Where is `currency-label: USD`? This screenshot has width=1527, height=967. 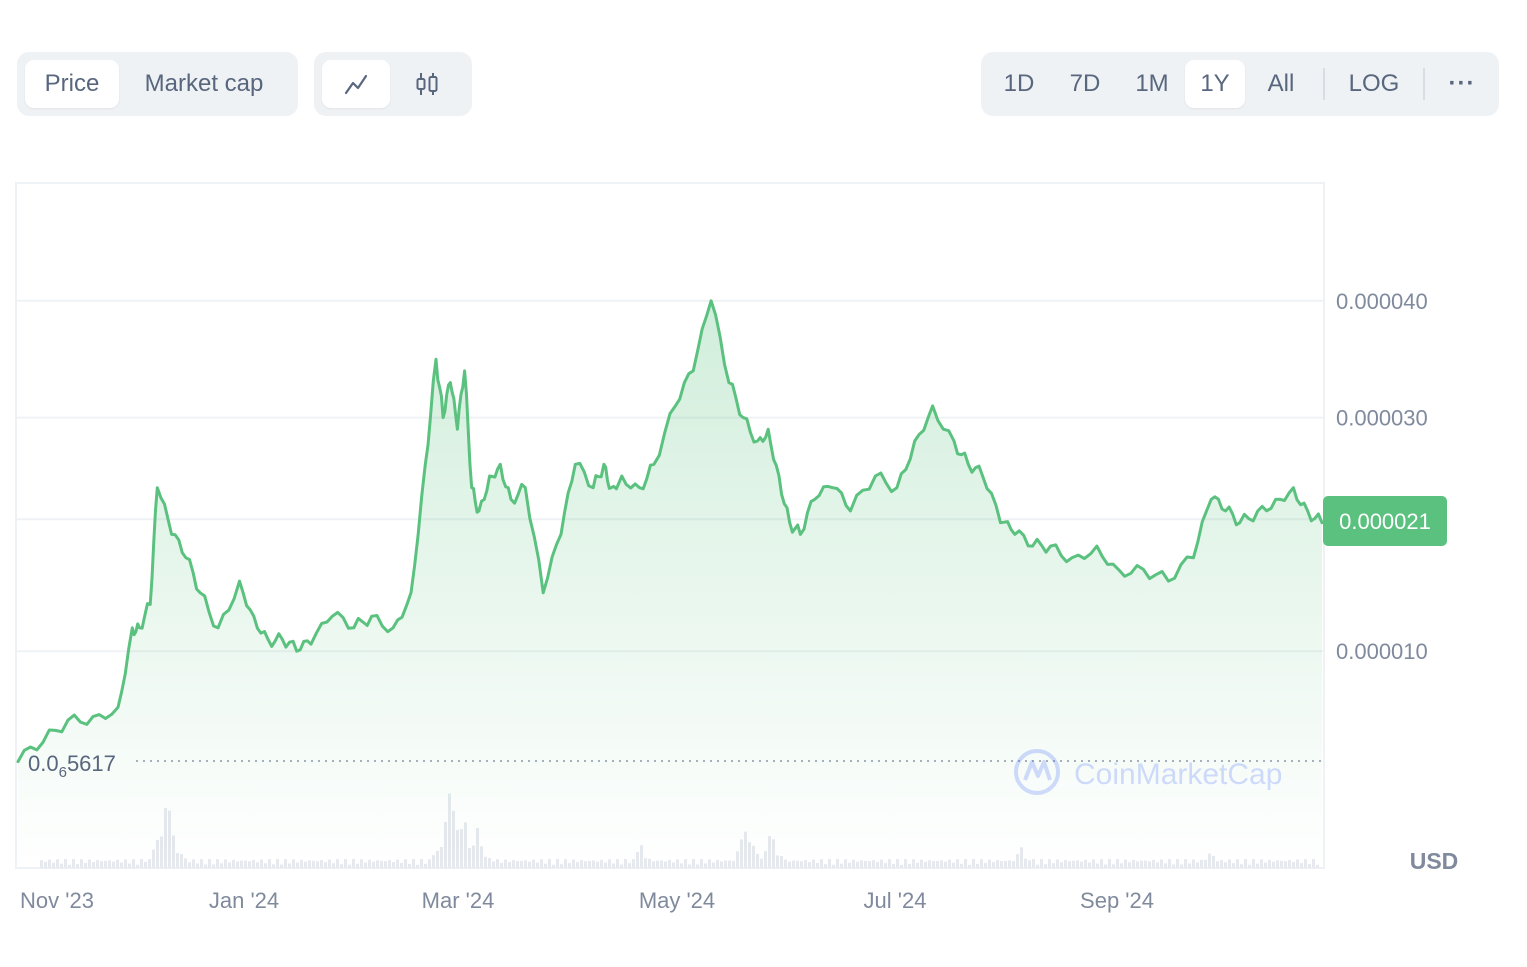
currency-label: USD is located at coordinates (1434, 861).